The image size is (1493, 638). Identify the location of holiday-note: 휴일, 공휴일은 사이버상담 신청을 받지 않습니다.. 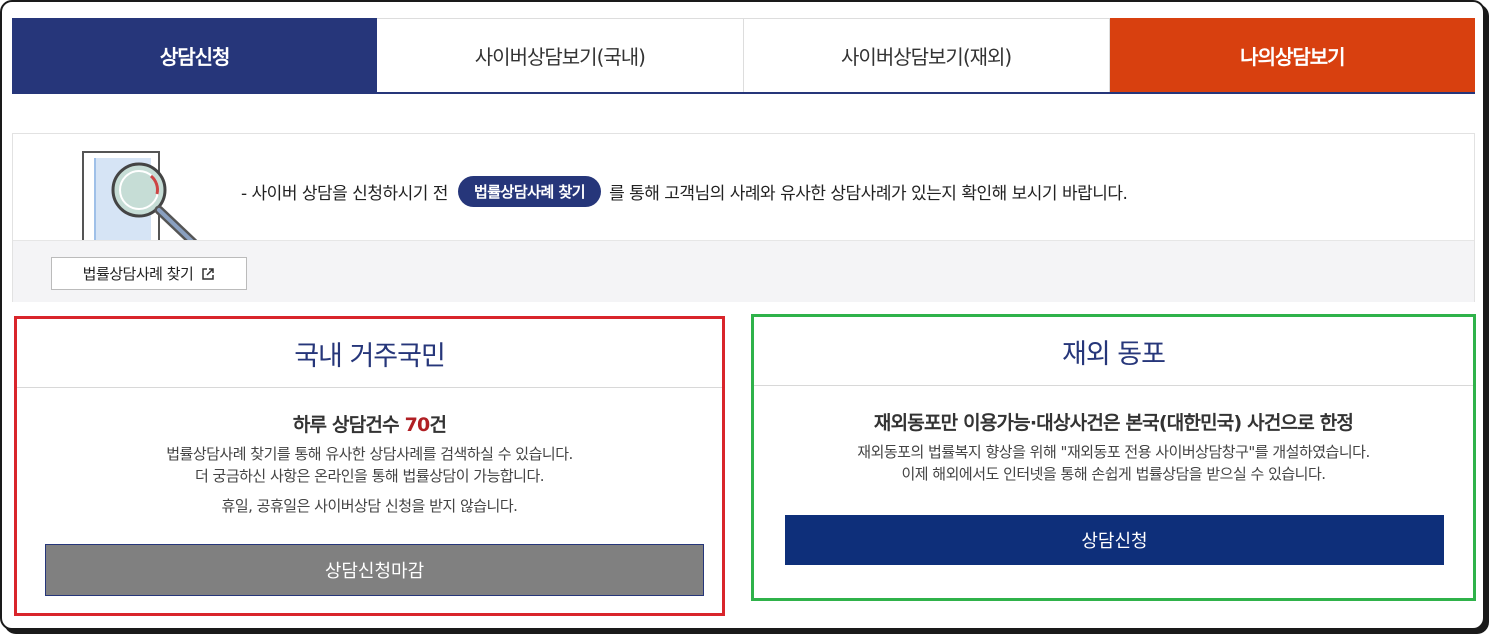
(369, 506).